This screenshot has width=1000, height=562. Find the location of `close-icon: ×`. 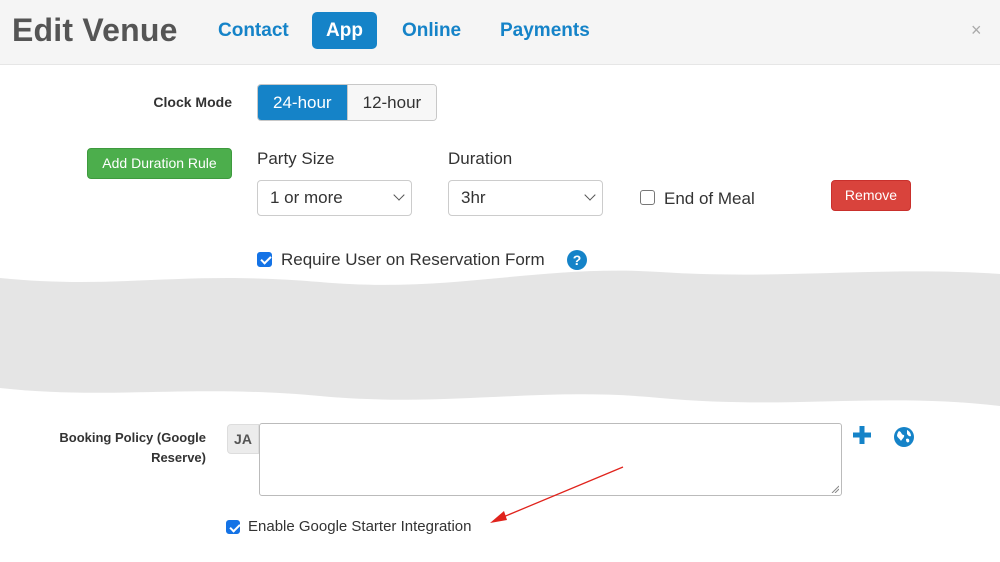

close-icon: × is located at coordinates (976, 30).